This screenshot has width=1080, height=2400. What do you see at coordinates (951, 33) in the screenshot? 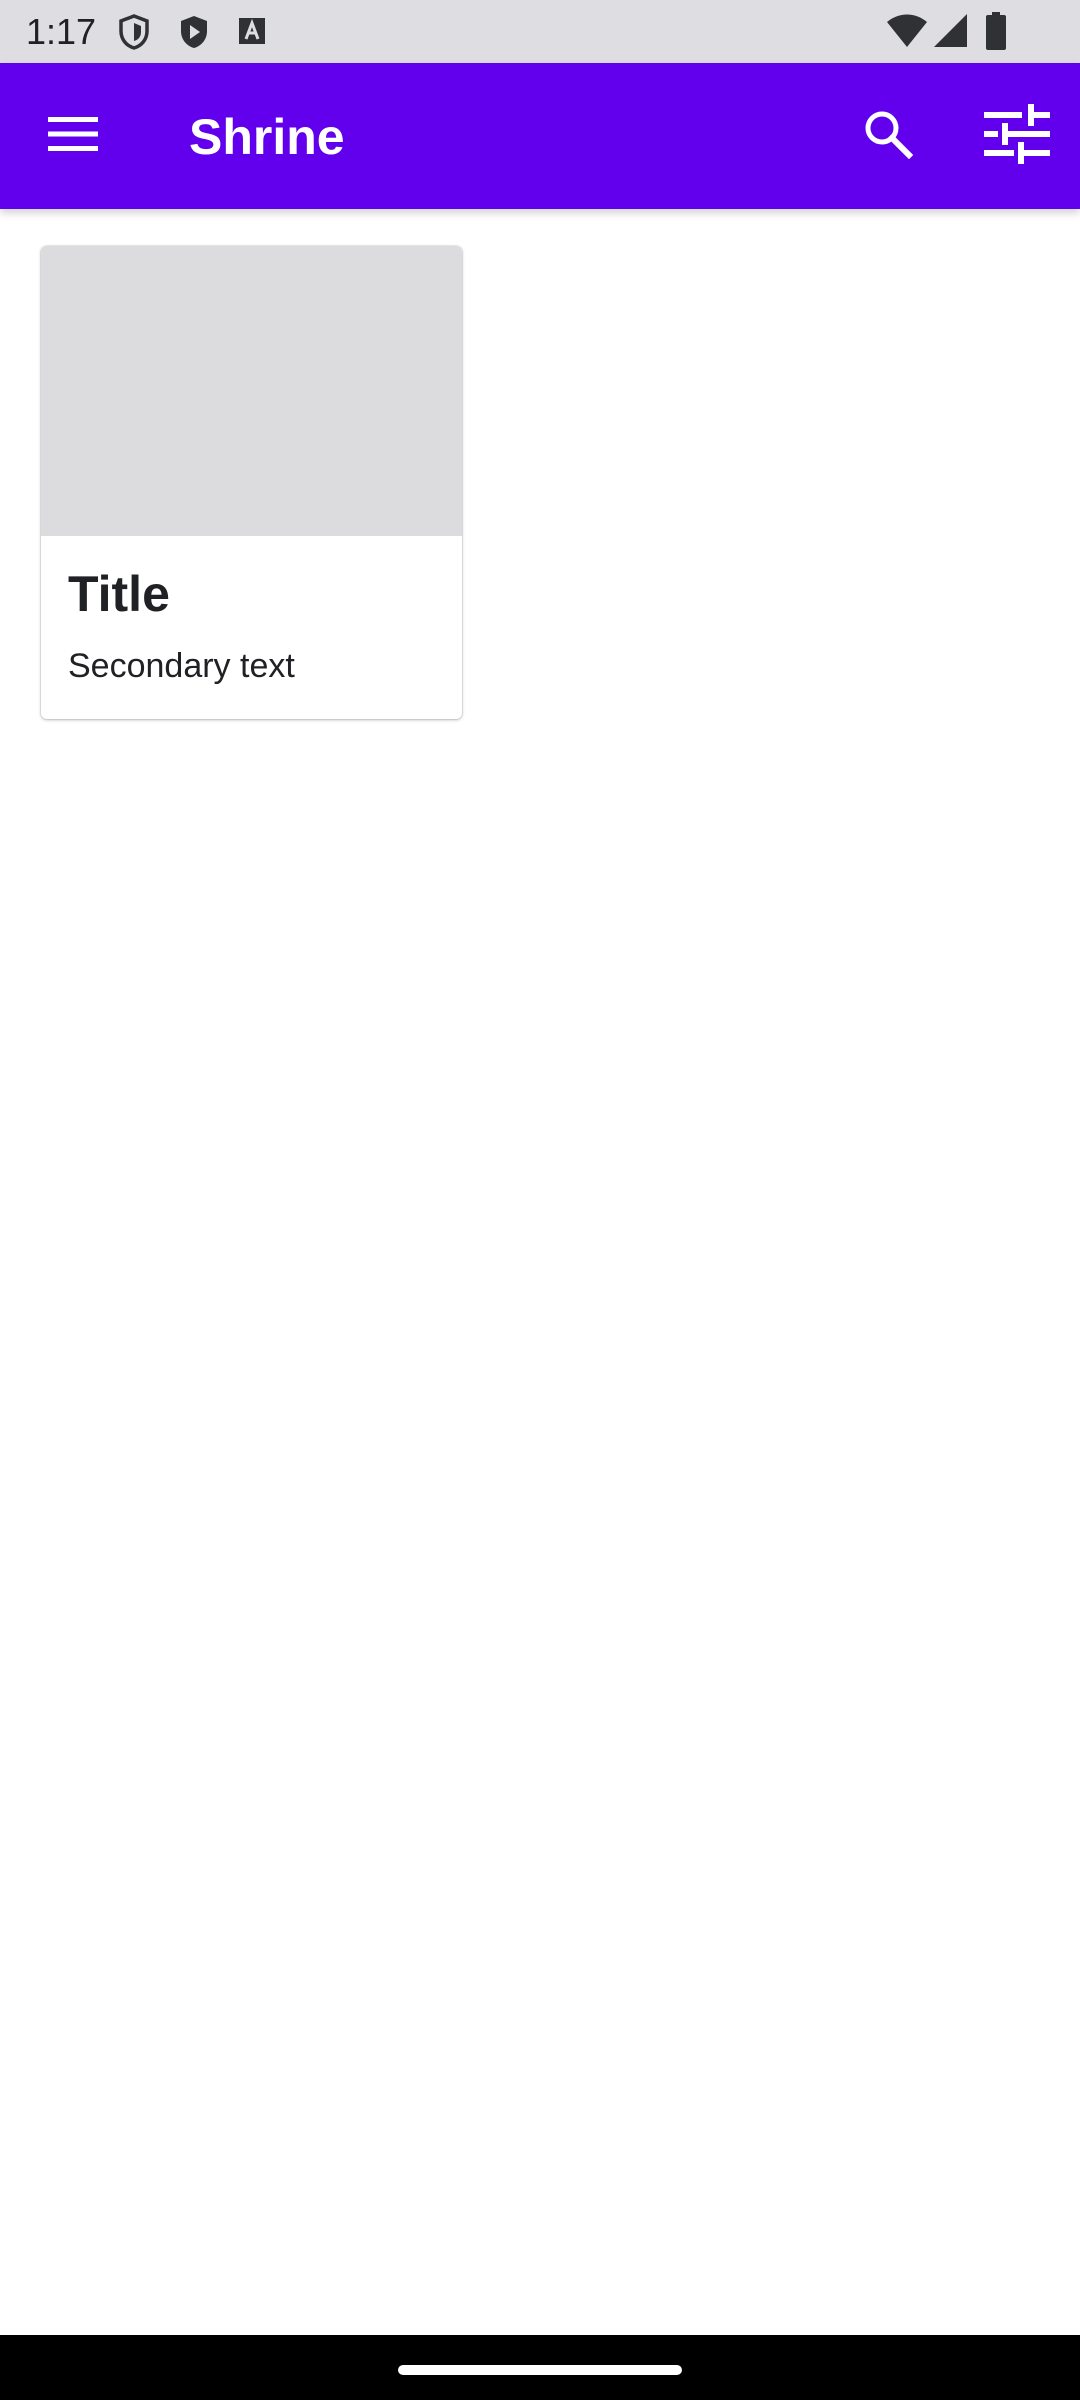
I see `signal-icon` at bounding box center [951, 33].